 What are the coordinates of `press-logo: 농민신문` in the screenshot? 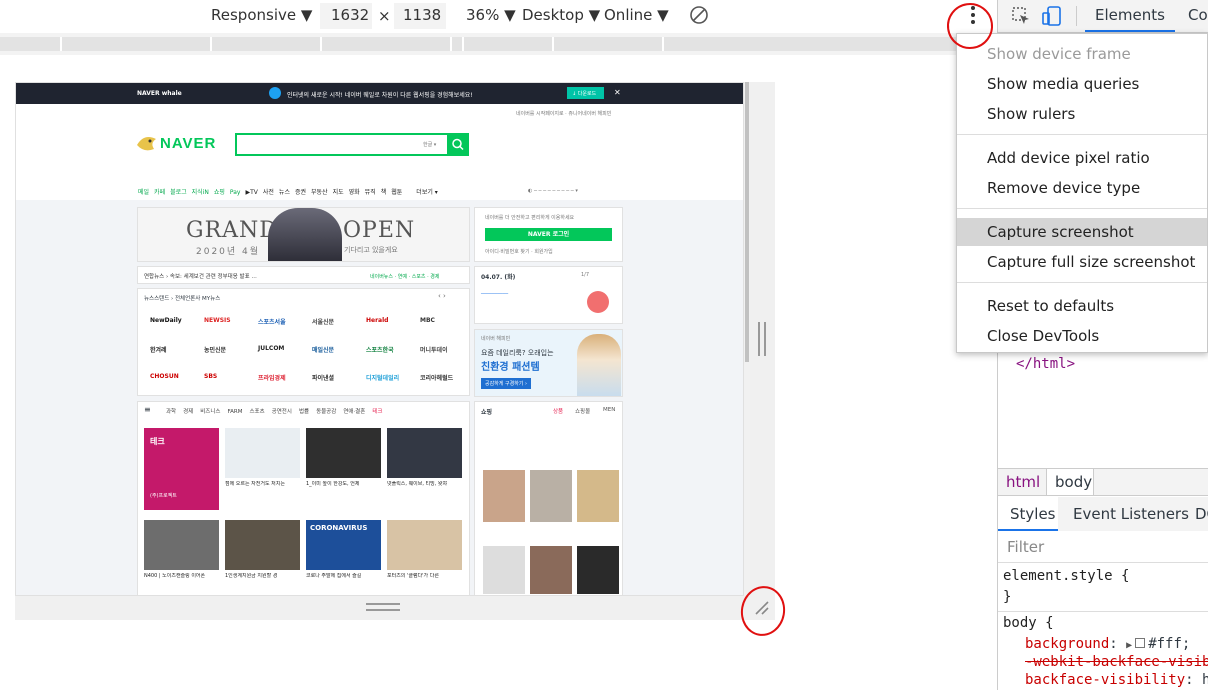 It's located at (215, 349).